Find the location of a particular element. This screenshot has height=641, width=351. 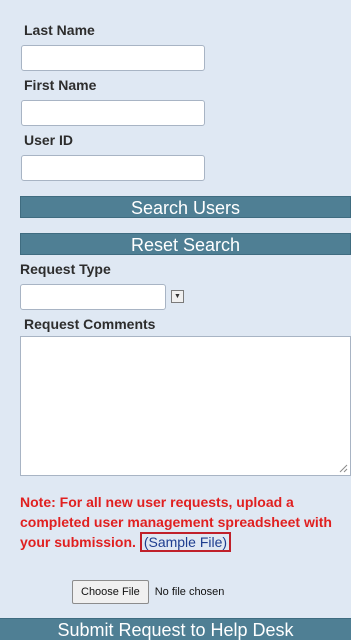

reset-search-button: Reset Search is located at coordinates (185, 244).